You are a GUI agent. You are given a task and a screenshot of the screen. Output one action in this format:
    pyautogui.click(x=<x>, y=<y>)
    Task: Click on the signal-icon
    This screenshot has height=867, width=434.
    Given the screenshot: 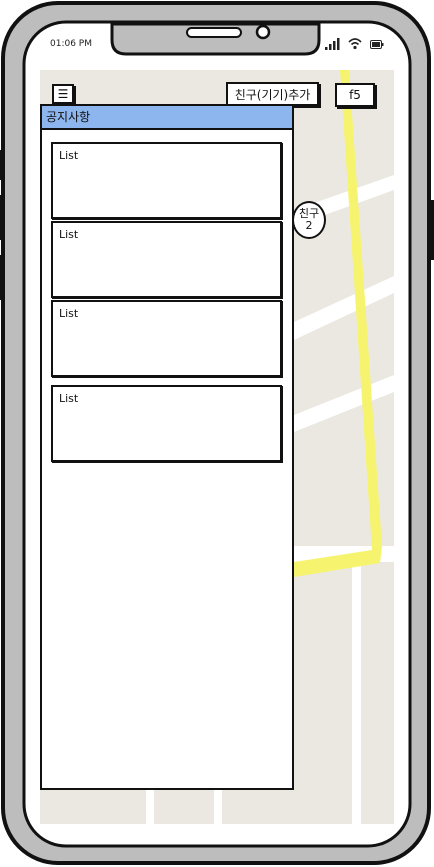 What is the action you would take?
    pyautogui.click(x=332, y=44)
    